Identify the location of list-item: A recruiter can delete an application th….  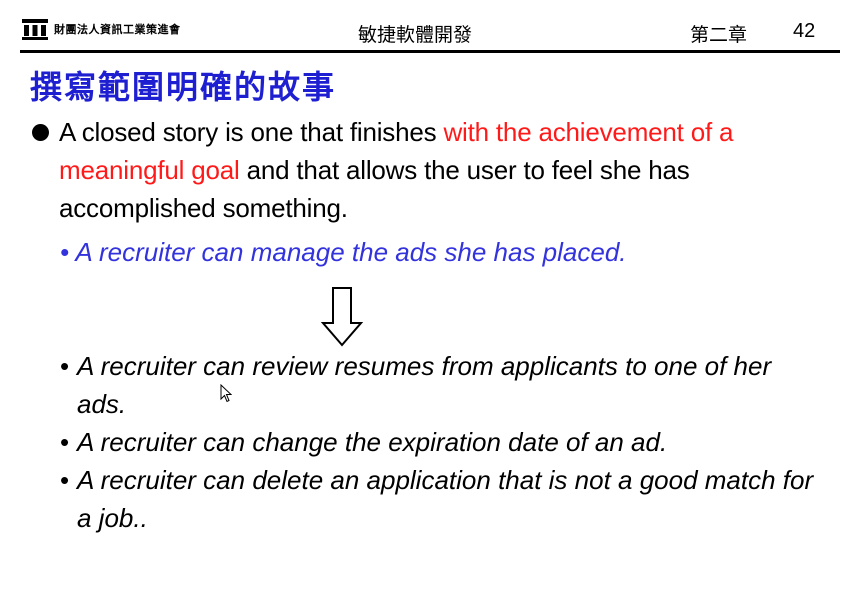
(440, 499).